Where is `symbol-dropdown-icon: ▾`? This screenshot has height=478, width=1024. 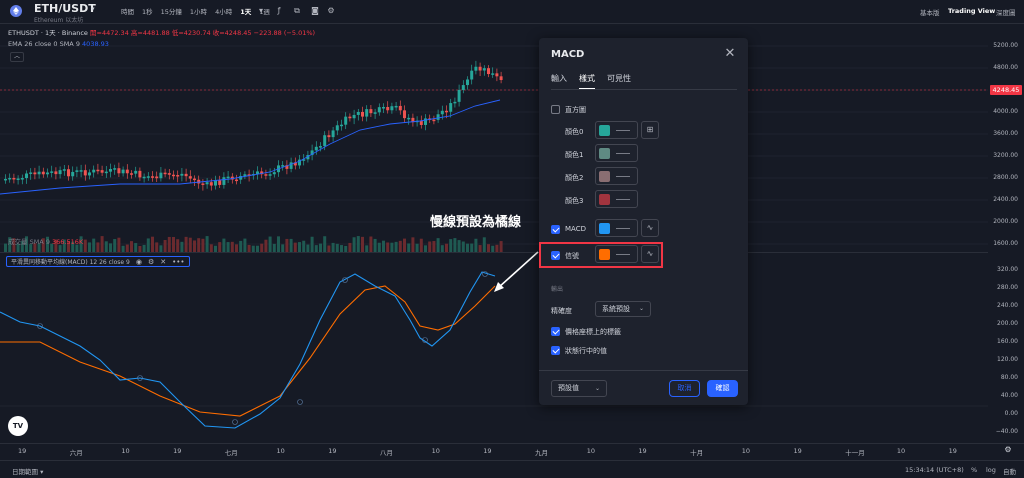 symbol-dropdown-icon: ▾ is located at coordinates (93, 9).